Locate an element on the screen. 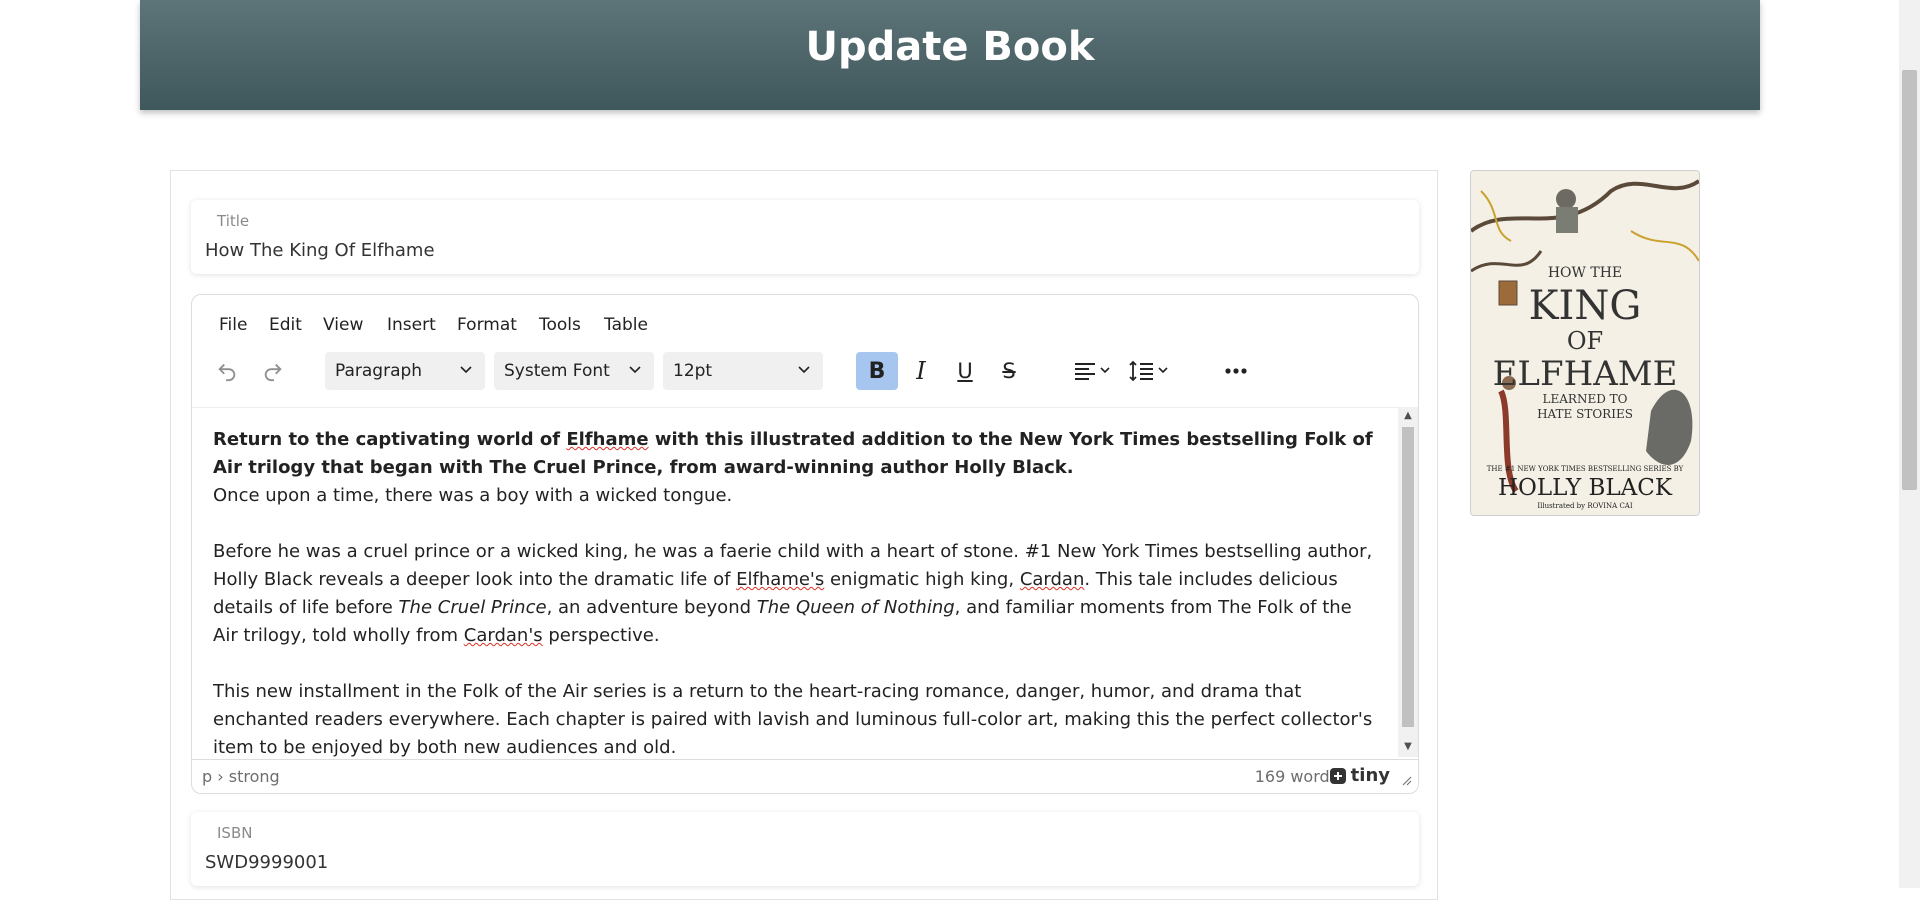  element-path: p › strong is located at coordinates (241, 776).